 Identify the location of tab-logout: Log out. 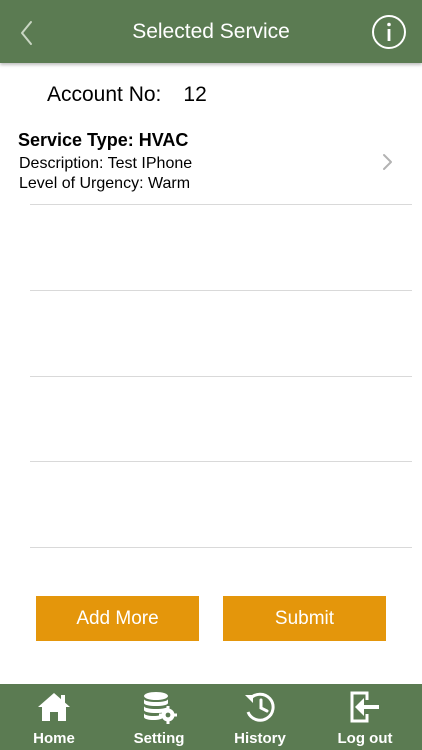
(365, 717).